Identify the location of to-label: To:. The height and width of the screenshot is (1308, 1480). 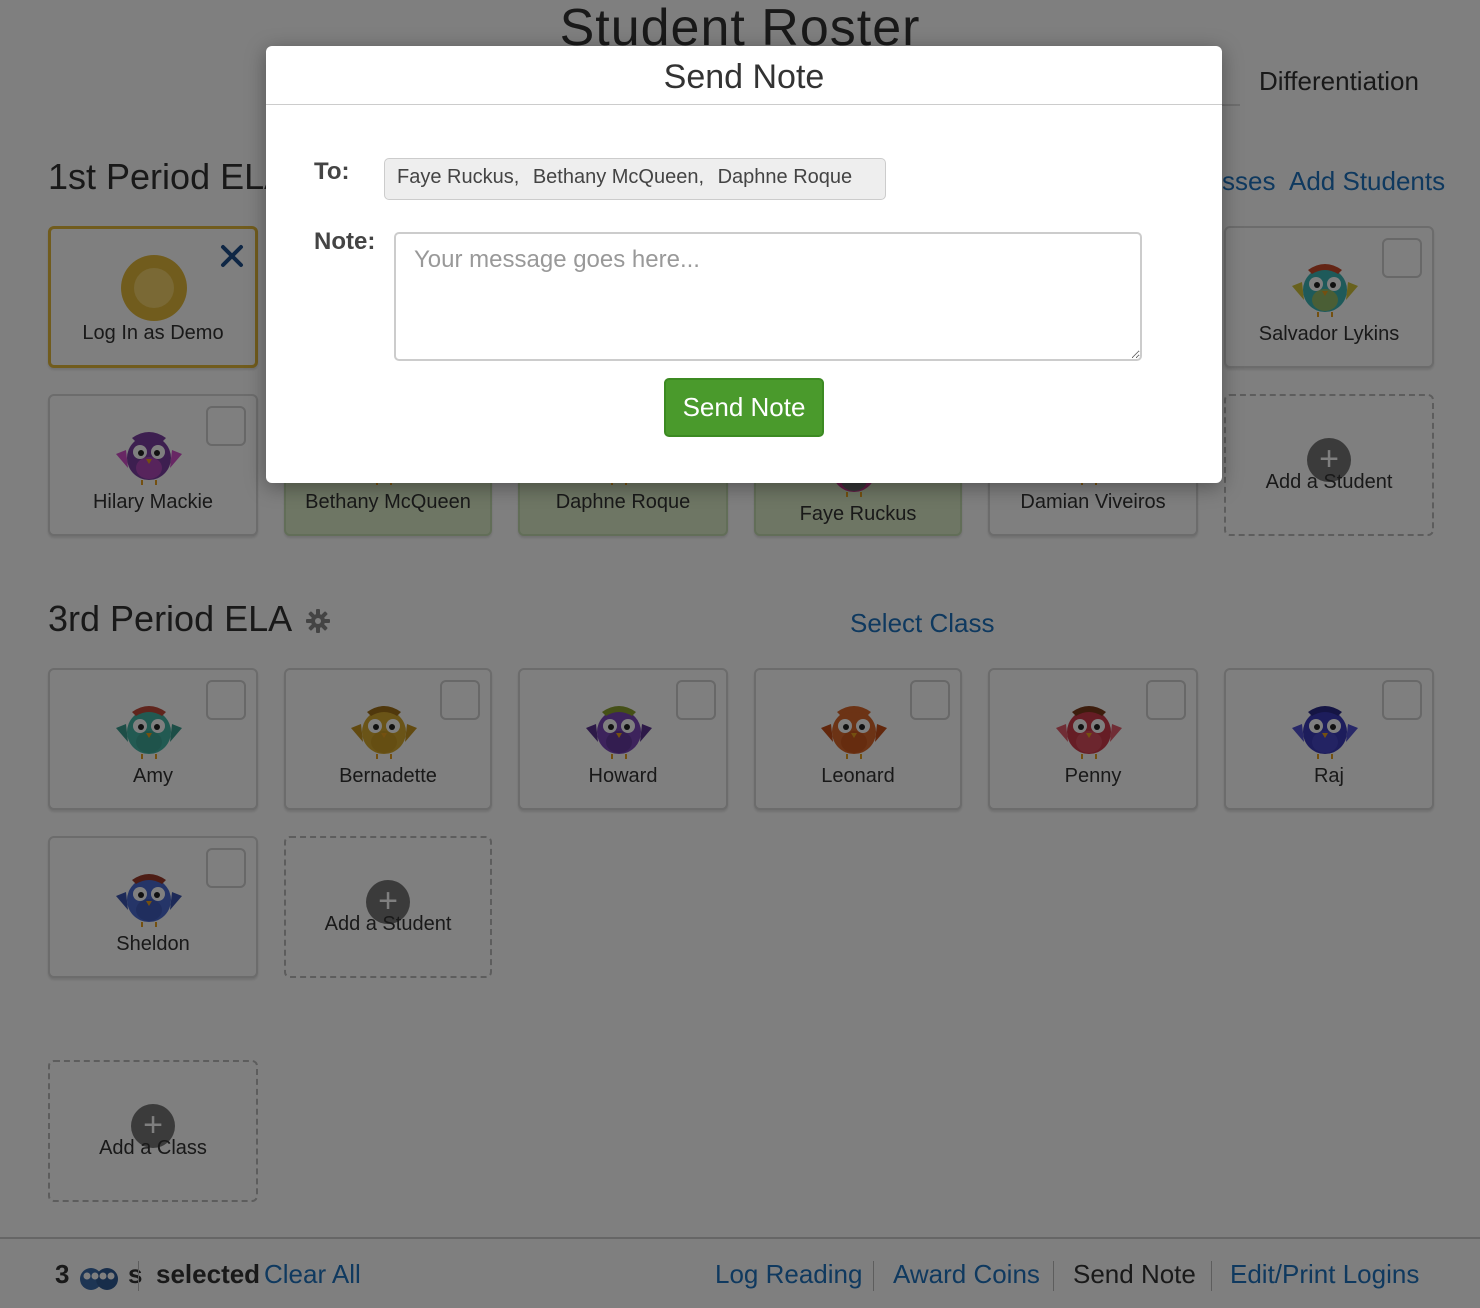
(332, 171).